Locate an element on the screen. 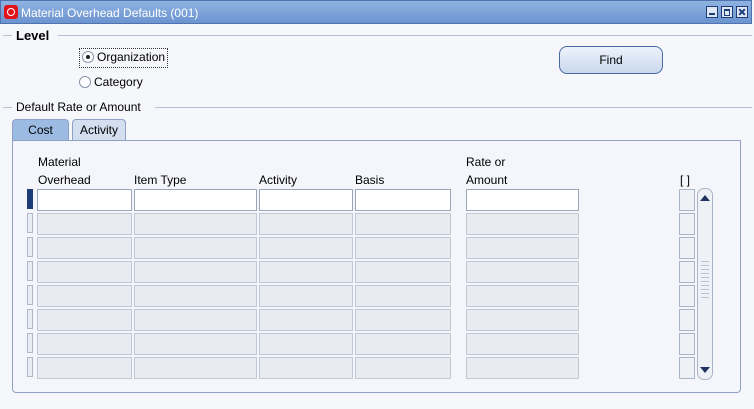 This screenshot has height=409, width=754. window-title: Material Overhead Defaults (001) is located at coordinates (110, 13).